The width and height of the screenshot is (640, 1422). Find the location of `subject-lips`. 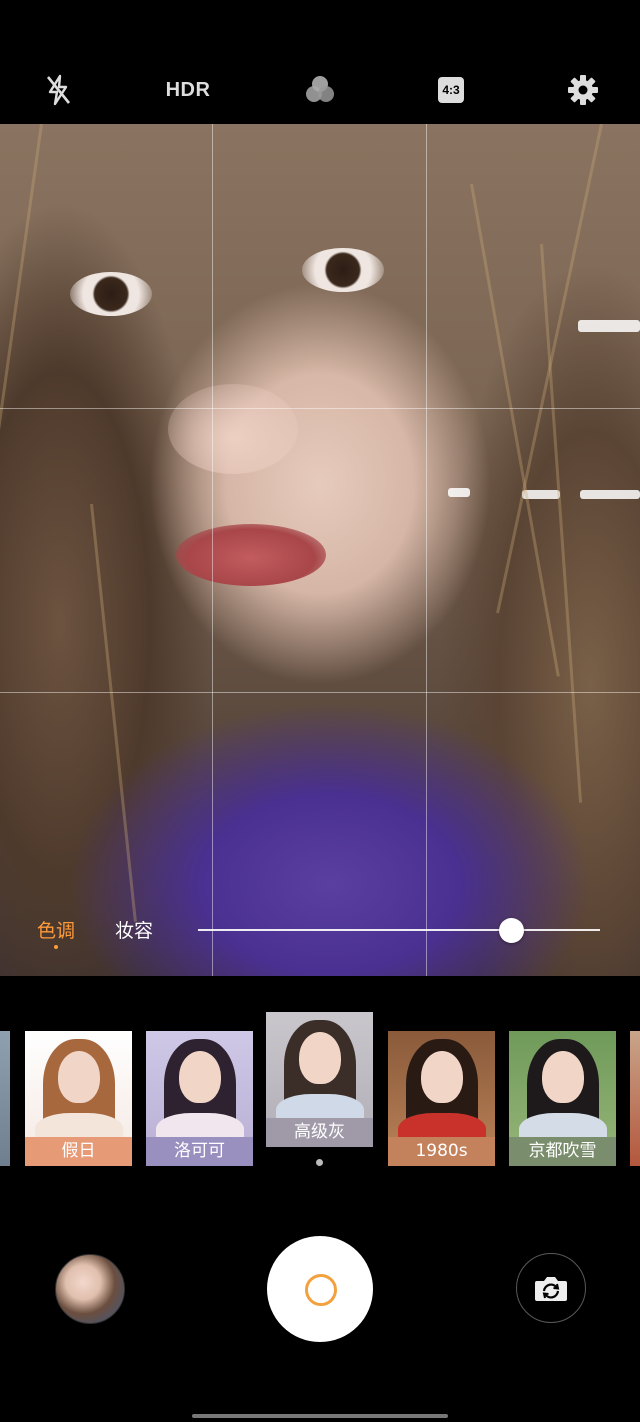

subject-lips is located at coordinates (251, 555).